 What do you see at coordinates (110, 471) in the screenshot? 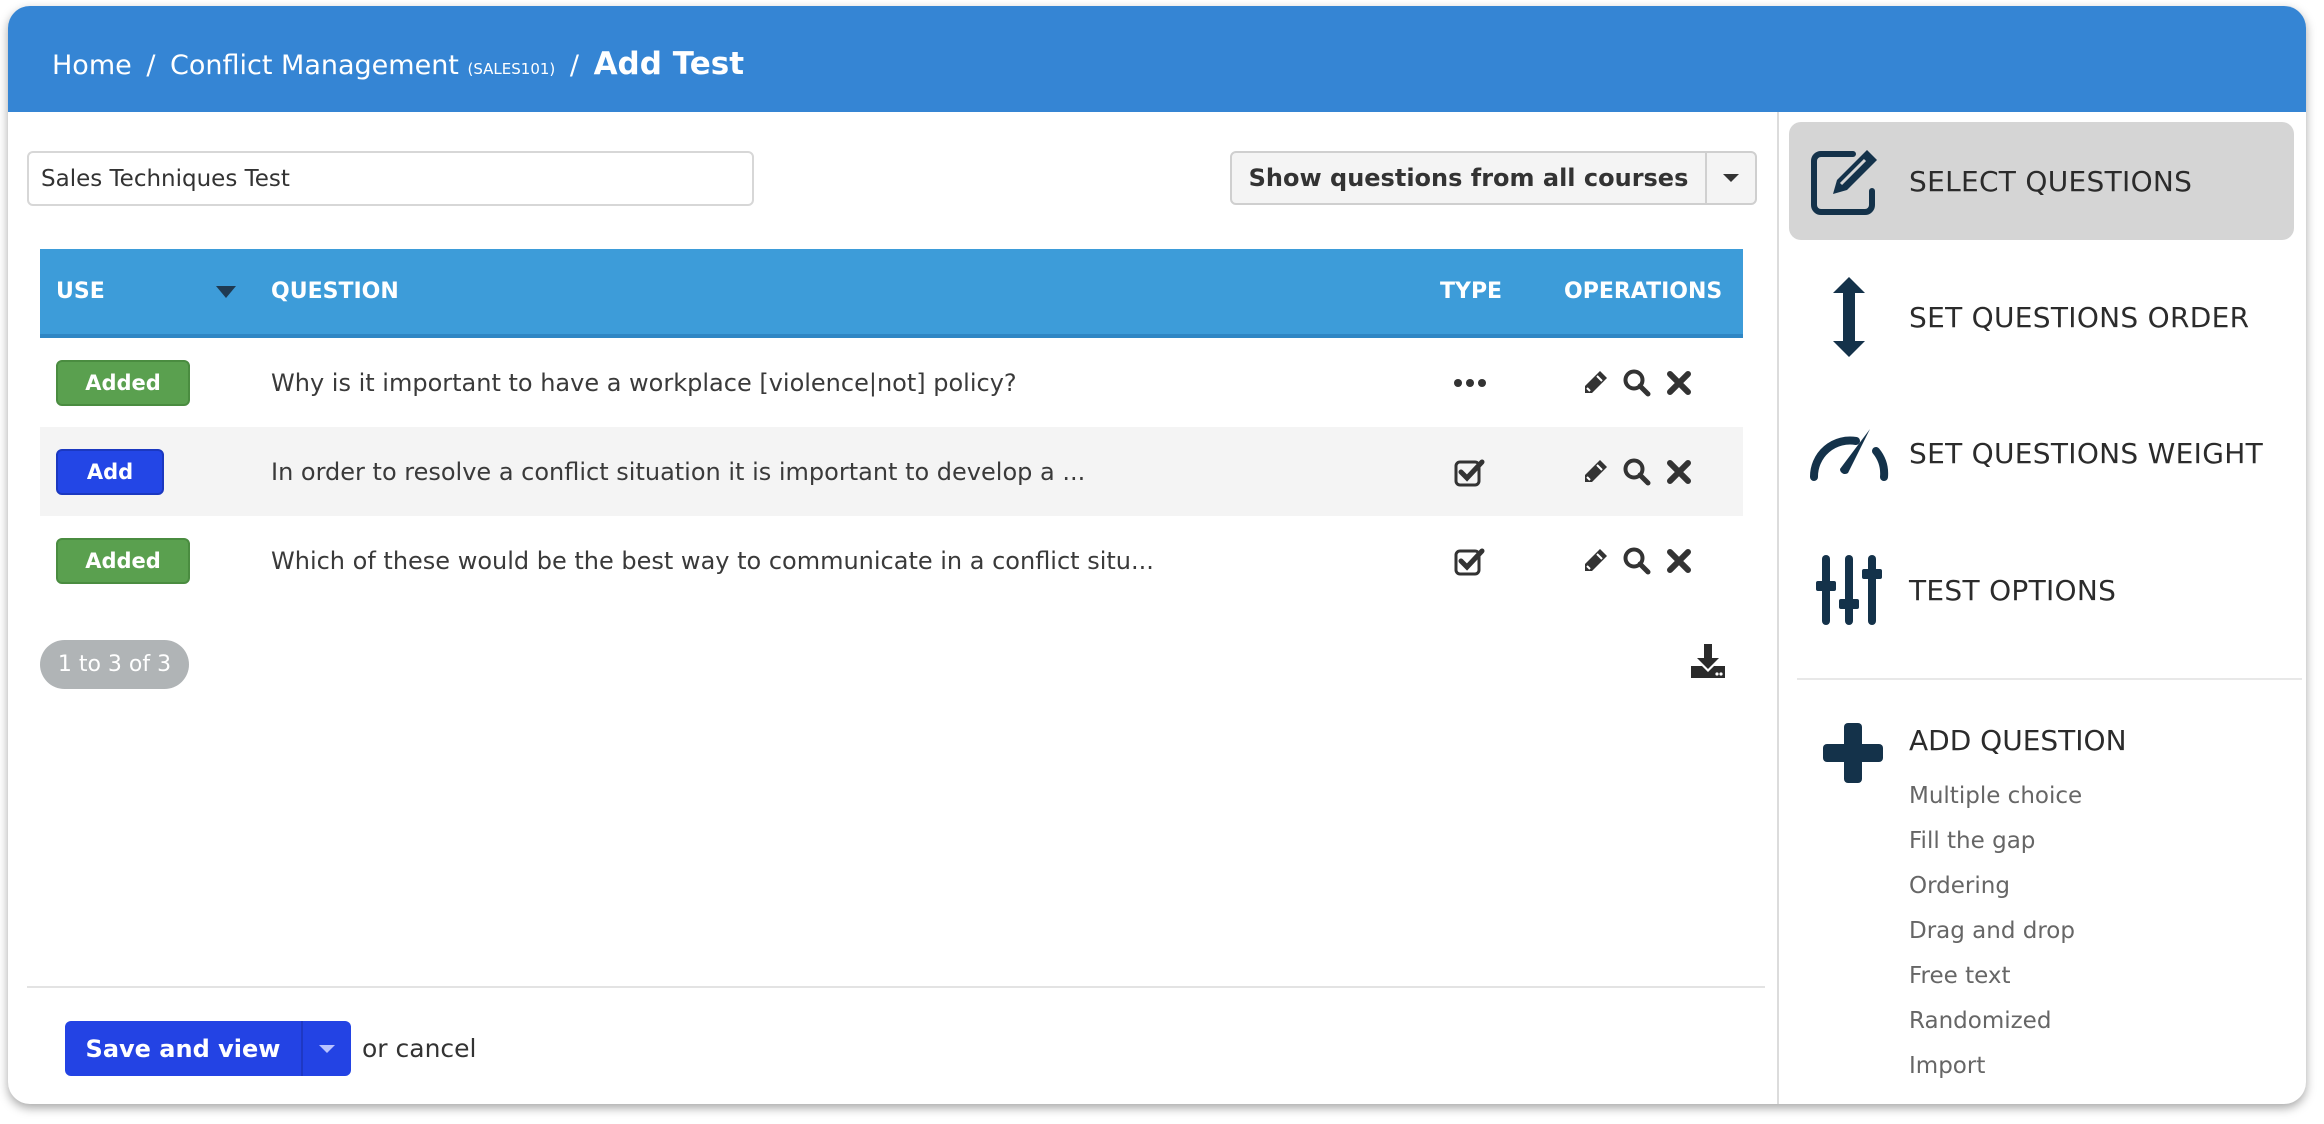
I see `add-button: Add` at bounding box center [110, 471].